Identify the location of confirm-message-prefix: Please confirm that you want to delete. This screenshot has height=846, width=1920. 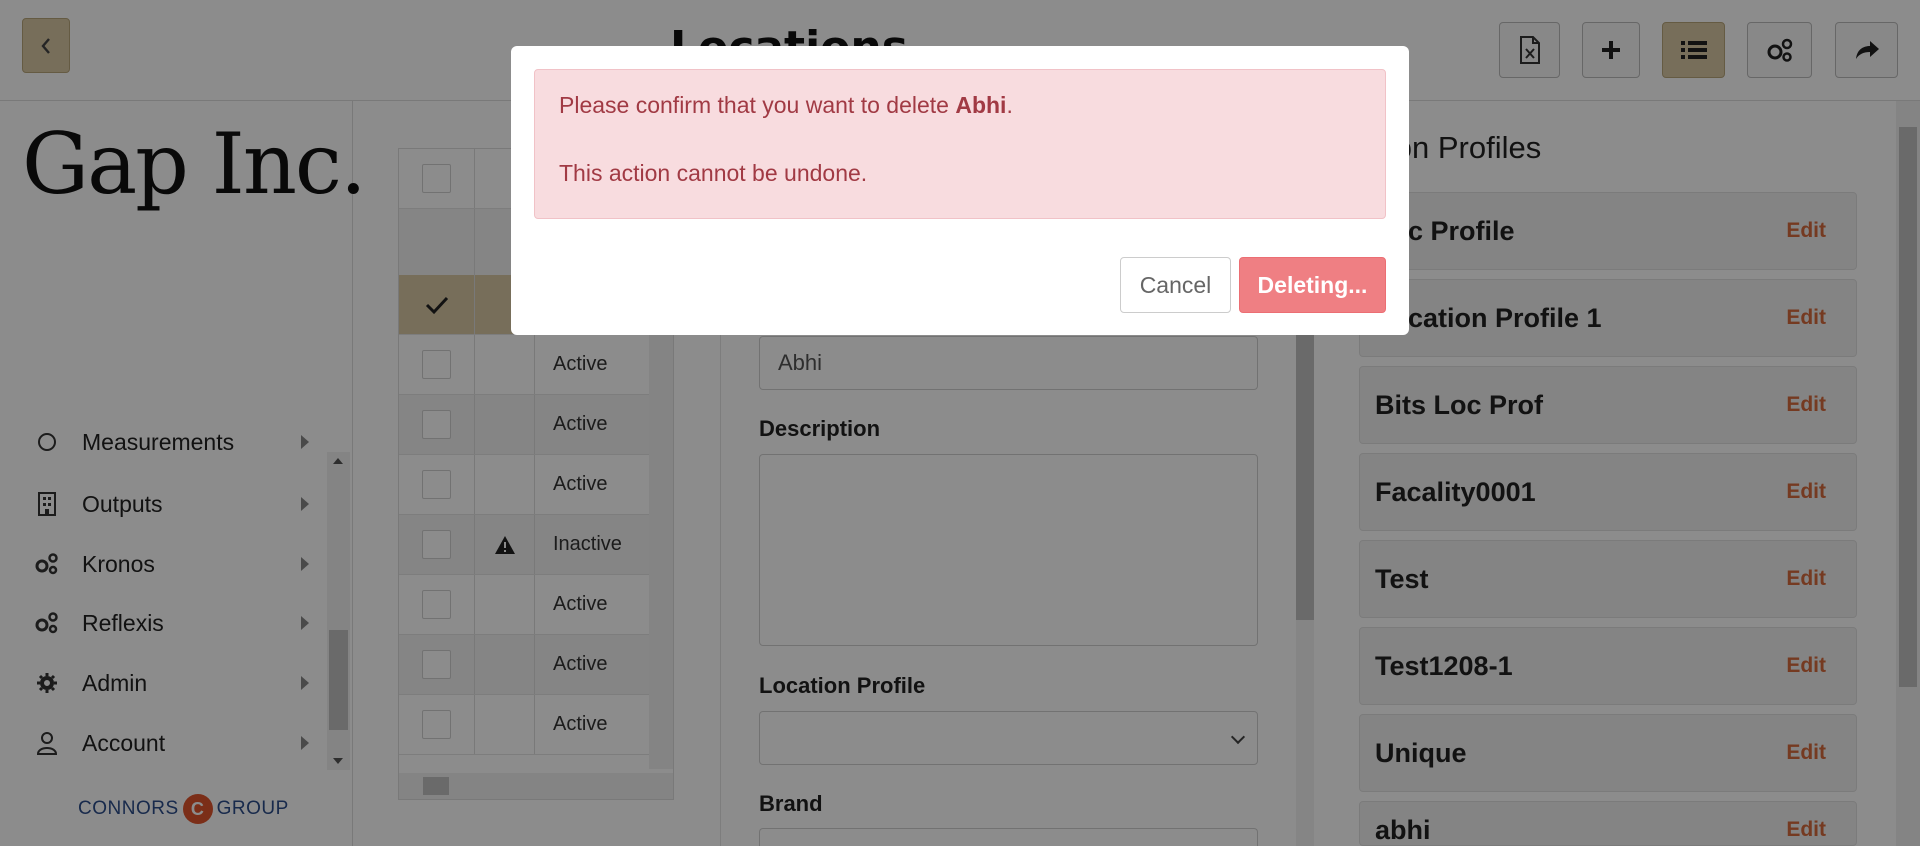
(757, 105).